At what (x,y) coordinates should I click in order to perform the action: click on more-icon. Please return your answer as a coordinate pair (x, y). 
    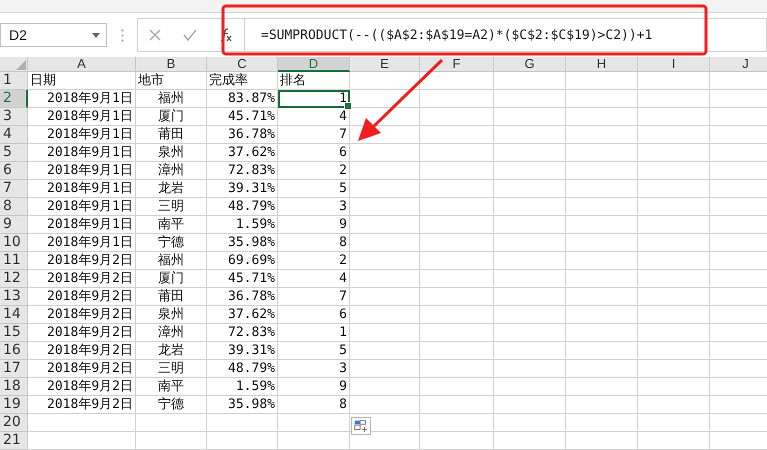
    Looking at the image, I should click on (122, 35).